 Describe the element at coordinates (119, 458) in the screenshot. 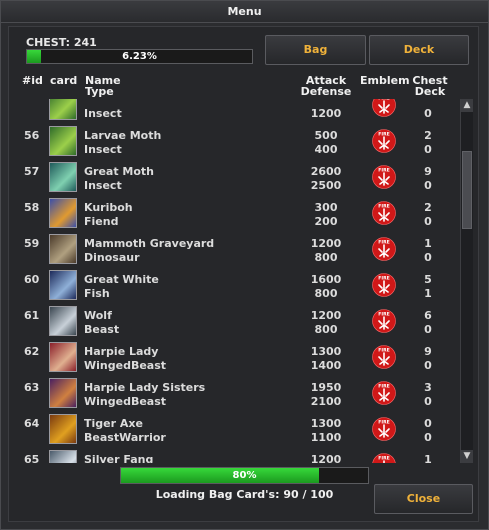

I see `card-name: Silver Fang` at that location.